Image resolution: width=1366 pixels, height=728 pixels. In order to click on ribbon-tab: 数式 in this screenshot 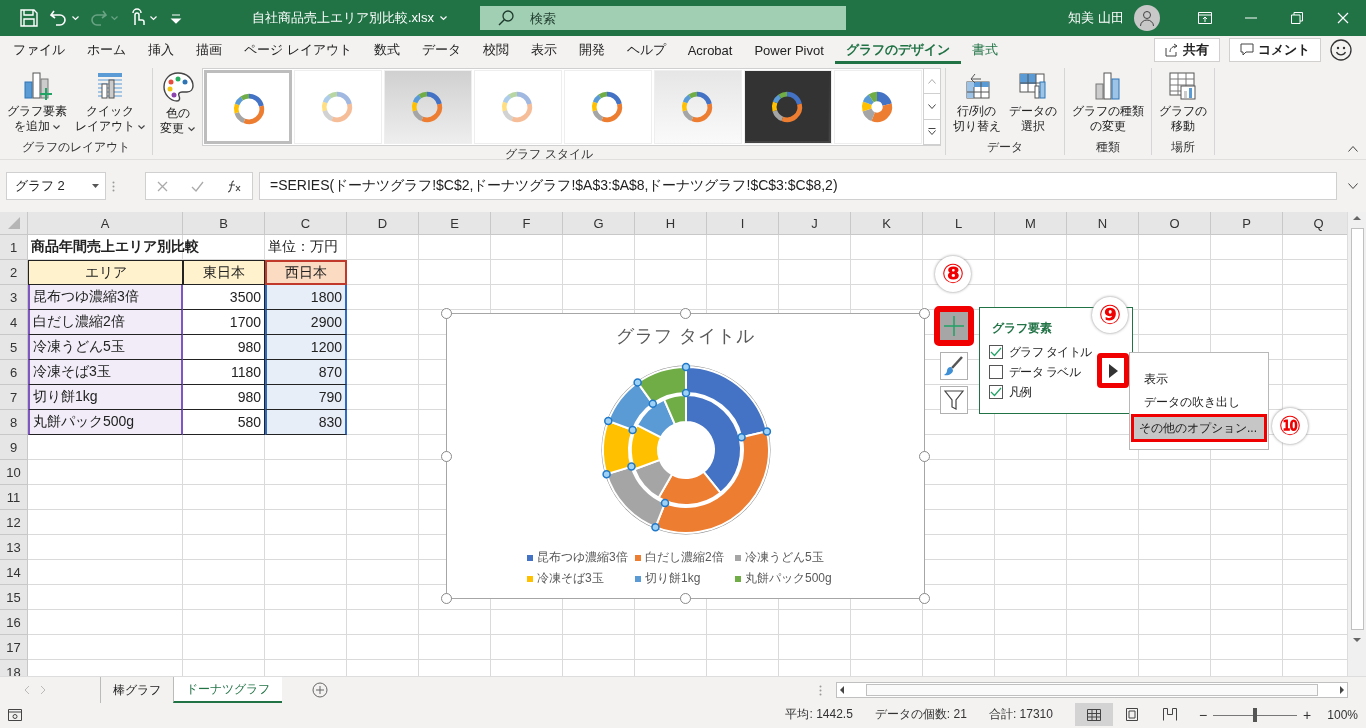, I will do `click(386, 50)`.